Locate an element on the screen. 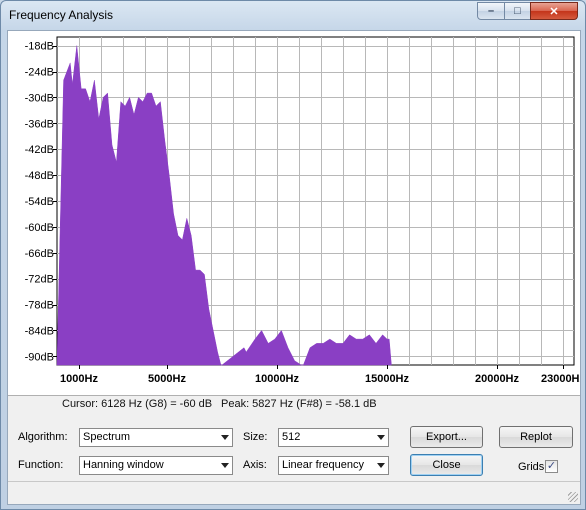 The image size is (586, 510). algorithm-label: Algorithm: is located at coordinates (43, 437).